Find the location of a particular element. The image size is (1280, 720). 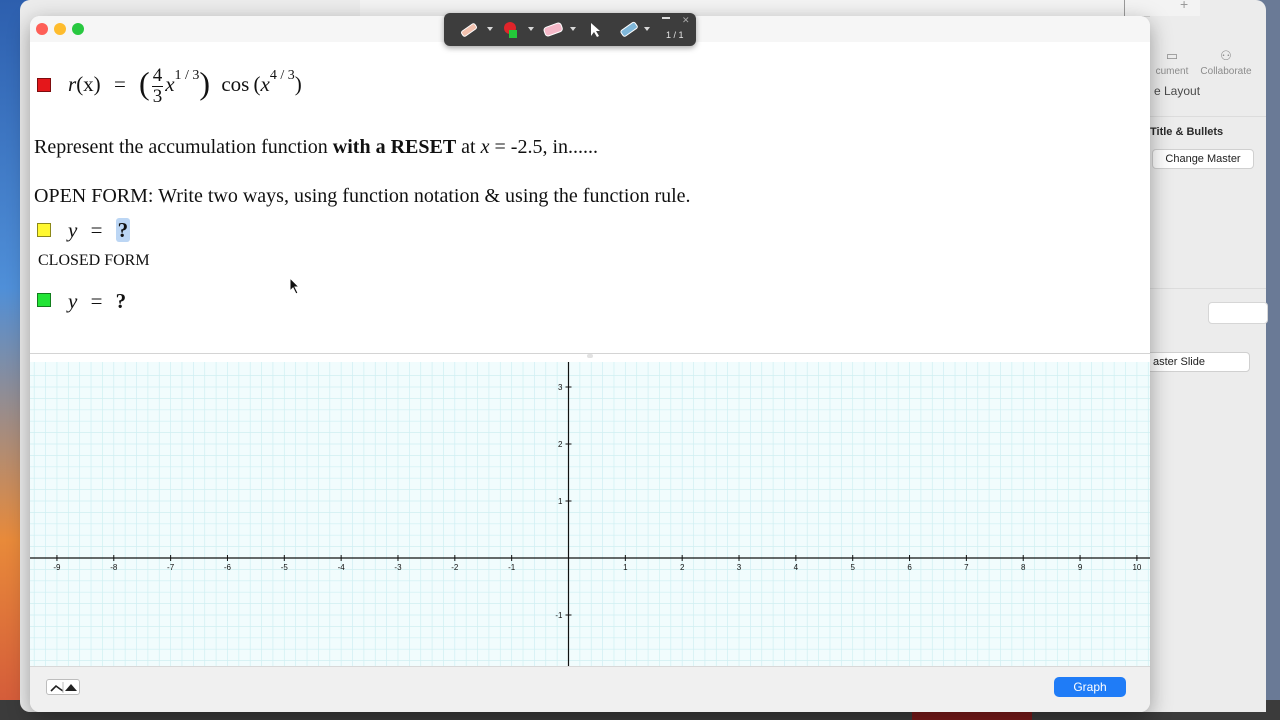

green-color-square is located at coordinates (44, 300).